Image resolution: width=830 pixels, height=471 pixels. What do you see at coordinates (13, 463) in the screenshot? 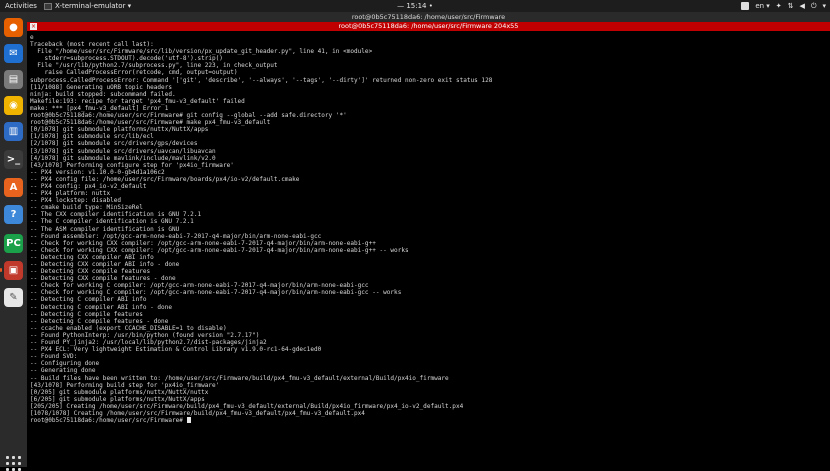
I see `show-applications-icon` at bounding box center [13, 463].